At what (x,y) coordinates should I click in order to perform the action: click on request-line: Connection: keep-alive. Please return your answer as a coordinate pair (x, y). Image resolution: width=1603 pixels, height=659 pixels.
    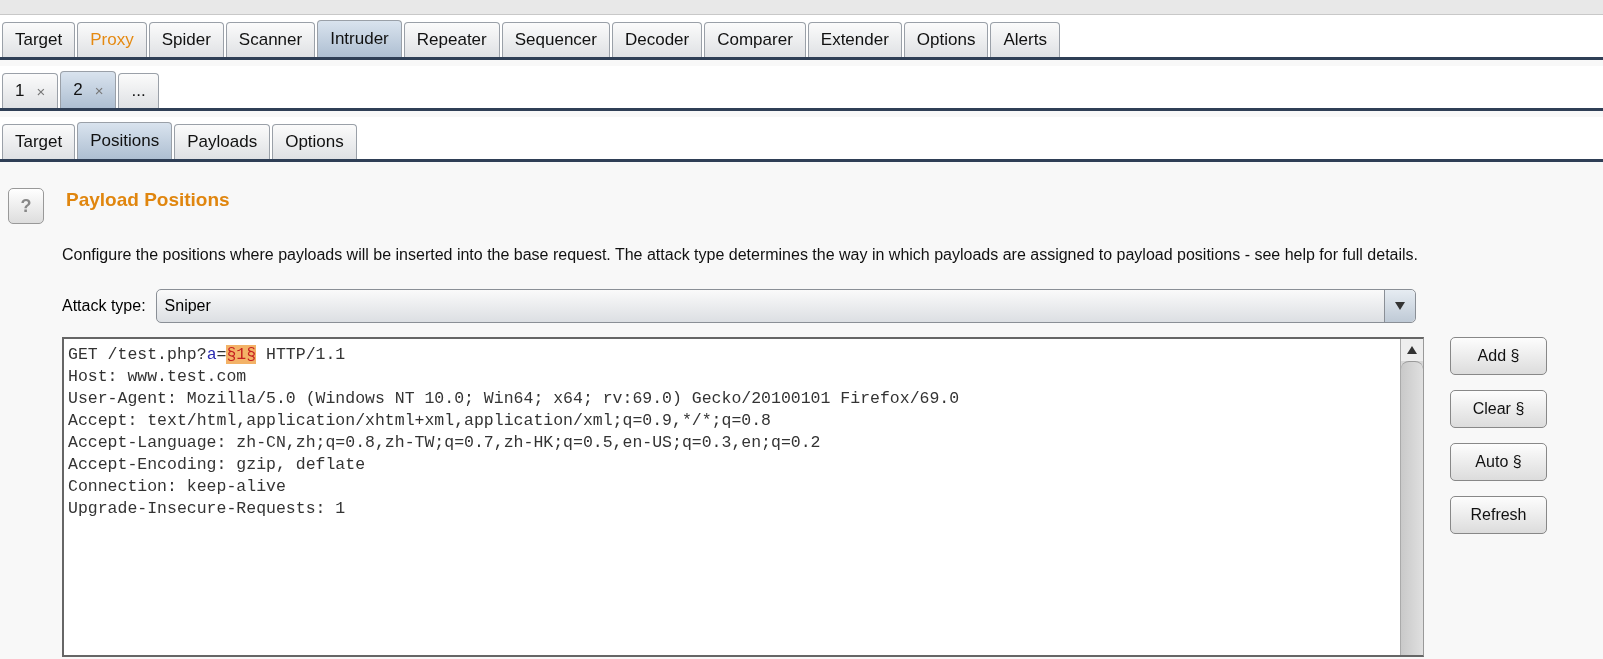
    Looking at the image, I should click on (177, 487).